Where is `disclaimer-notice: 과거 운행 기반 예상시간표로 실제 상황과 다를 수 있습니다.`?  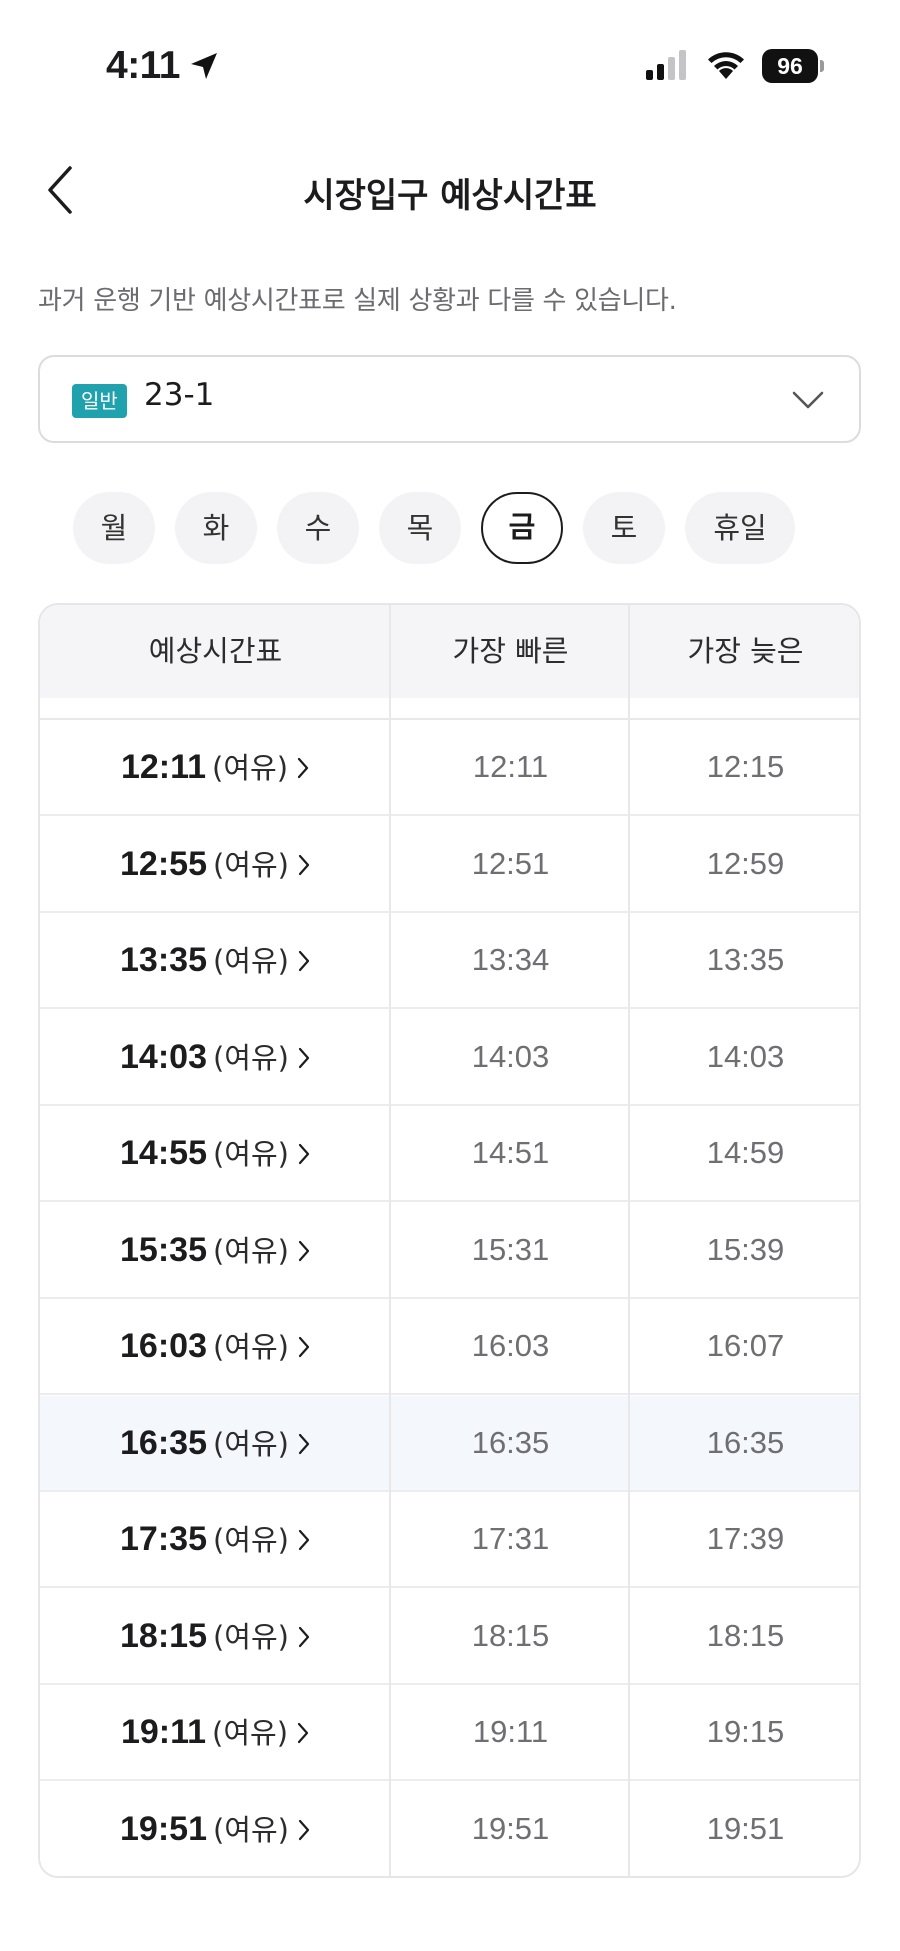 disclaimer-notice: 과거 운행 기반 예상시간표로 실제 상황과 다를 수 있습니다. is located at coordinates (357, 301).